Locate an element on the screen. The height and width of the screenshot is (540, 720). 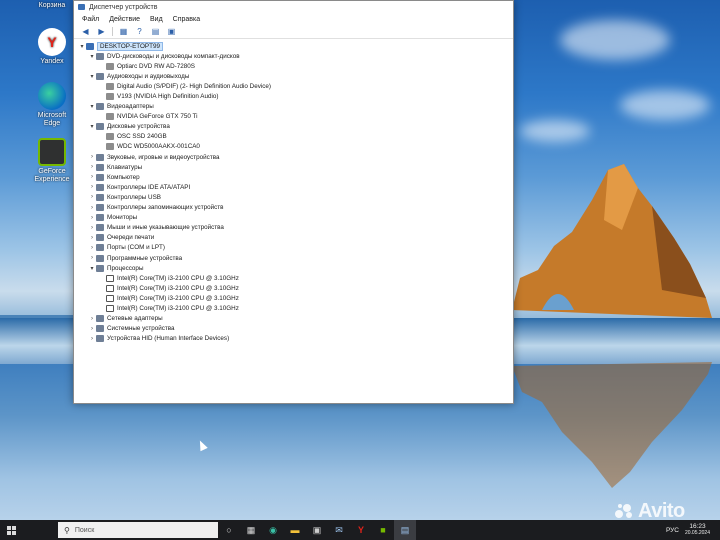
tree-category: › Программные устройства is located at coordinates (295, 258).